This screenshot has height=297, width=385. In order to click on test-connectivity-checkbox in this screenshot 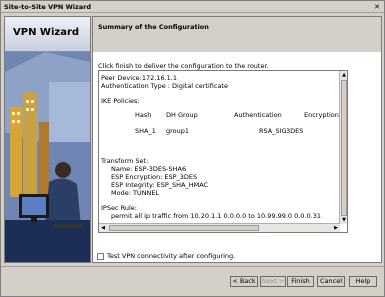, I will do `click(100, 256)`.